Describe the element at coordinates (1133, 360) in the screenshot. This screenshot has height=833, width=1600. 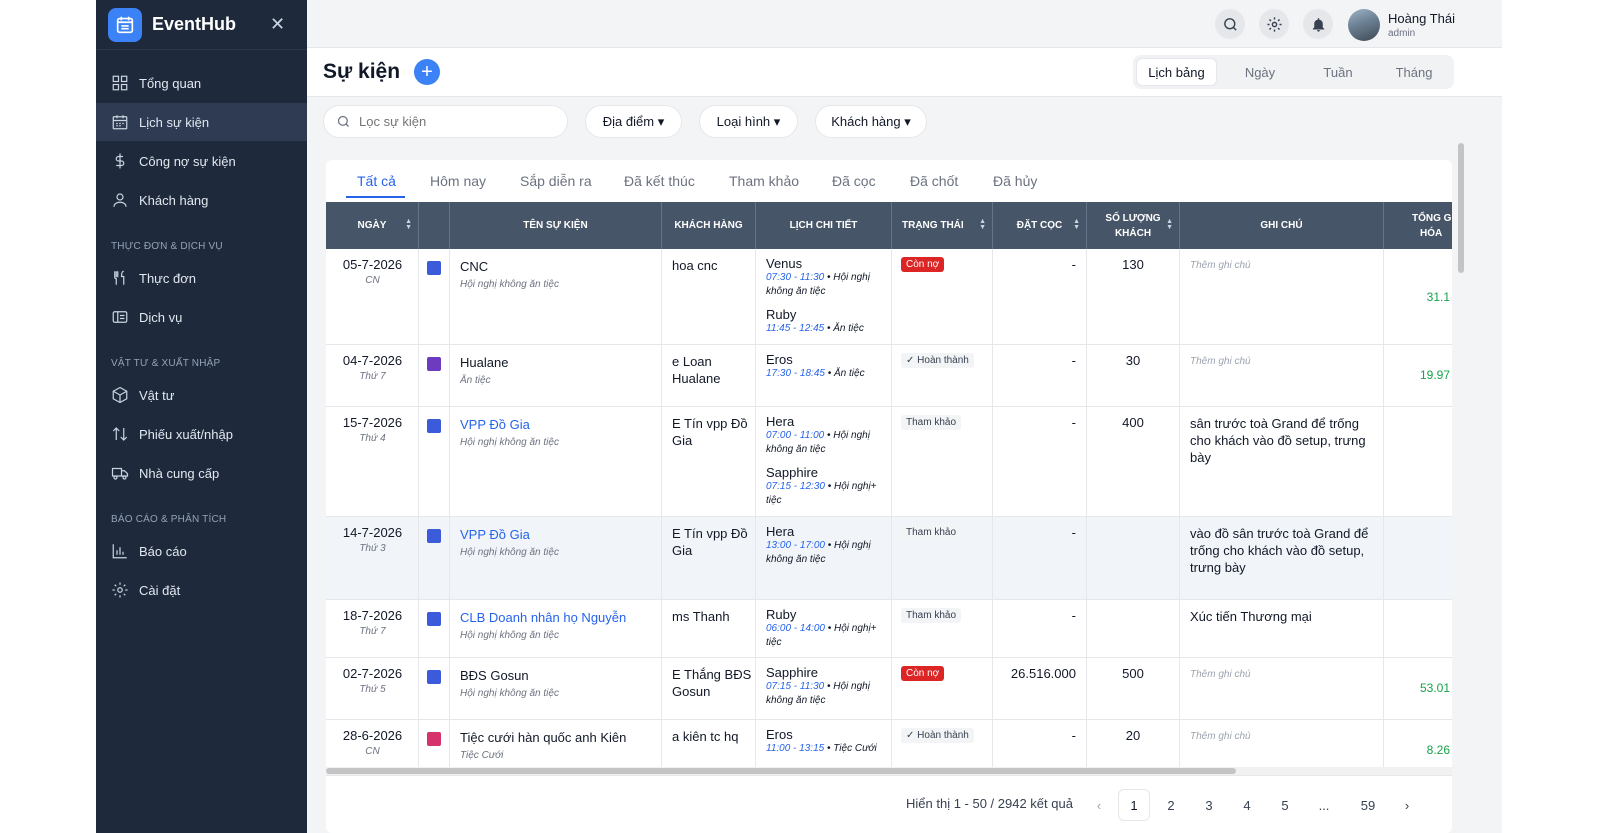
I see `guest-count: 30` at that location.